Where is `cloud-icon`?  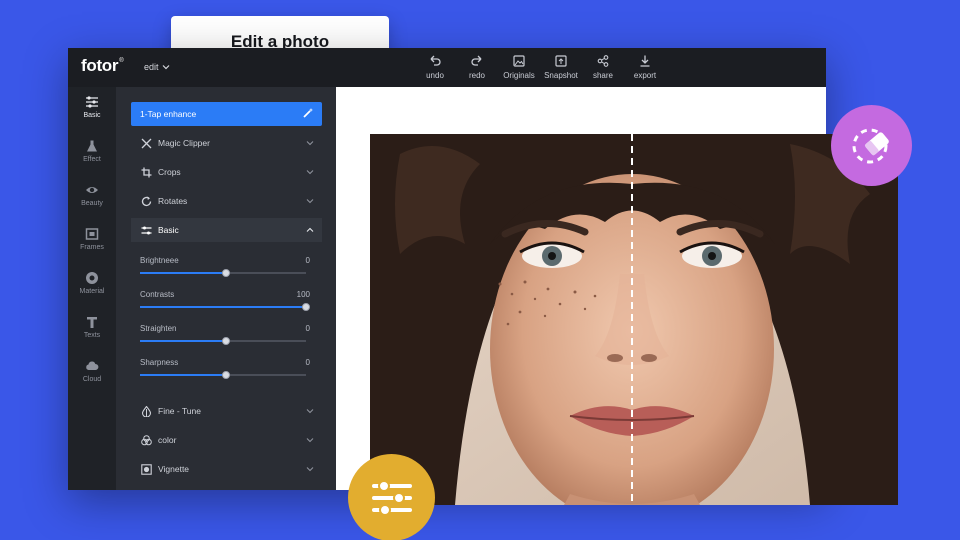
cloud-icon is located at coordinates (92, 365).